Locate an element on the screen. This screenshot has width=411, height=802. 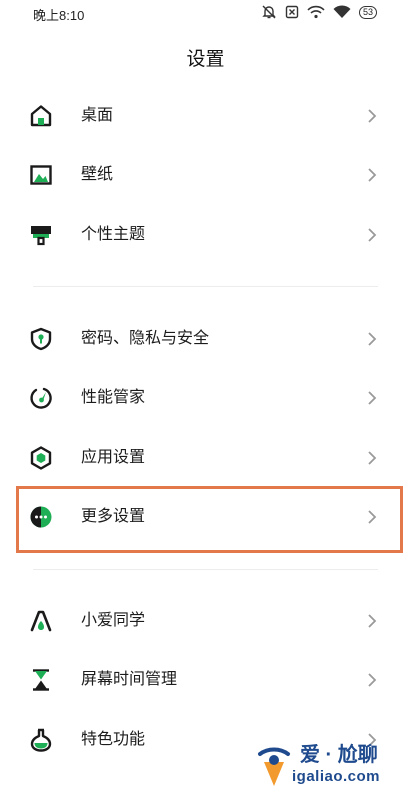
home-icon is located at coordinates (41, 116).